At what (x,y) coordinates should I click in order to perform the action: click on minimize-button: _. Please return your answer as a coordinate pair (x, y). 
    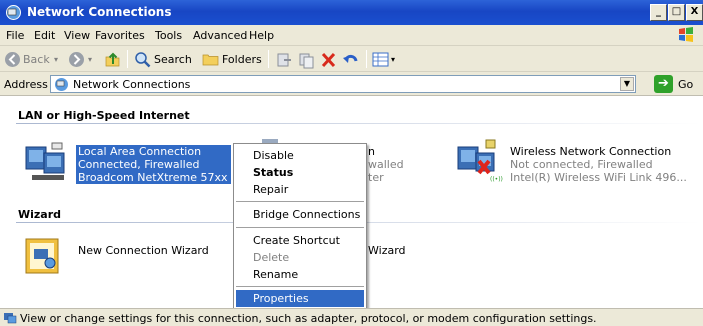
    Looking at the image, I should click on (658, 12).